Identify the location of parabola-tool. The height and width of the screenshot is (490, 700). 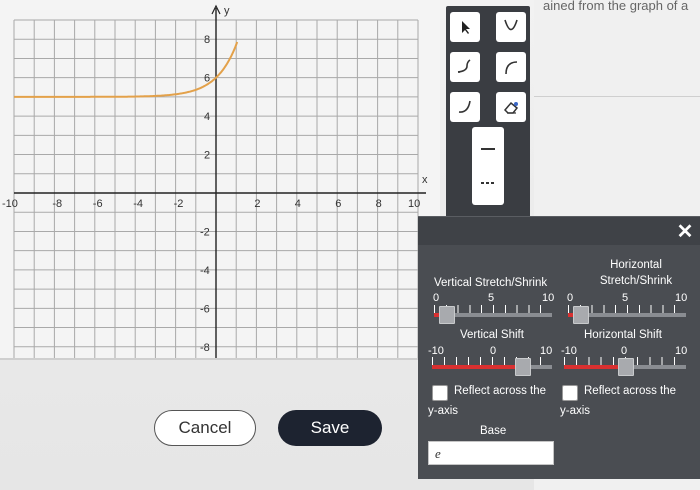
(511, 27).